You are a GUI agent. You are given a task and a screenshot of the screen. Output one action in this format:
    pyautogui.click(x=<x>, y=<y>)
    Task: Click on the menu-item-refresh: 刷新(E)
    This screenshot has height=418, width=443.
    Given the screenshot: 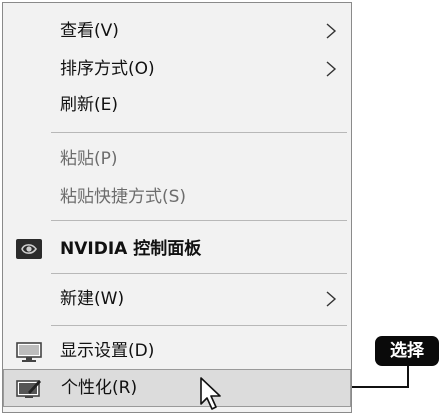 What is the action you would take?
    pyautogui.click(x=177, y=105)
    